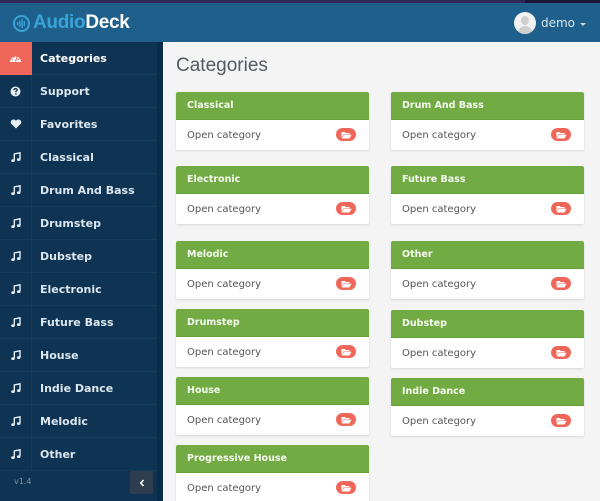  I want to click on sidebar-collapse-button, so click(141, 482).